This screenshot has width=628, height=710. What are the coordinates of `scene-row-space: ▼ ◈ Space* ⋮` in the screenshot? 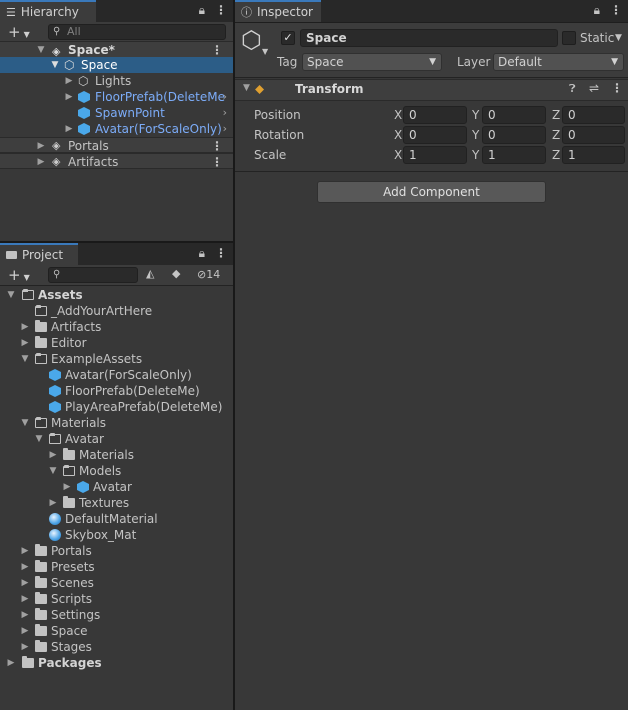 It's located at (116, 49).